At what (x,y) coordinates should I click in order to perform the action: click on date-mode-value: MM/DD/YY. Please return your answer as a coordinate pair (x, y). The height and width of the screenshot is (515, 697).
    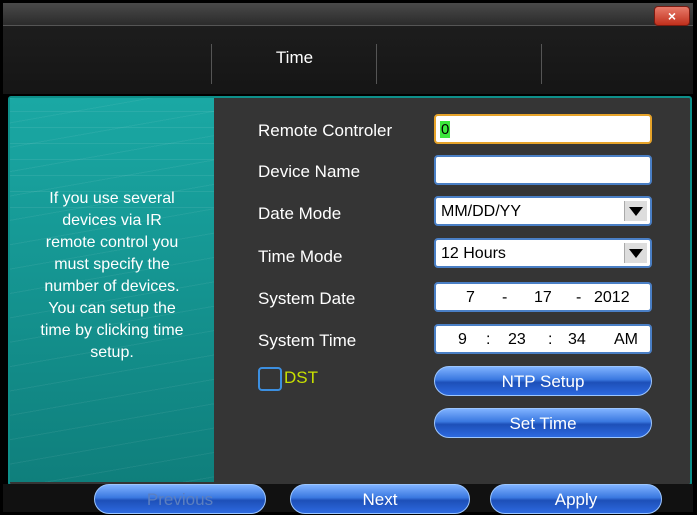
    Looking at the image, I should click on (481, 211).